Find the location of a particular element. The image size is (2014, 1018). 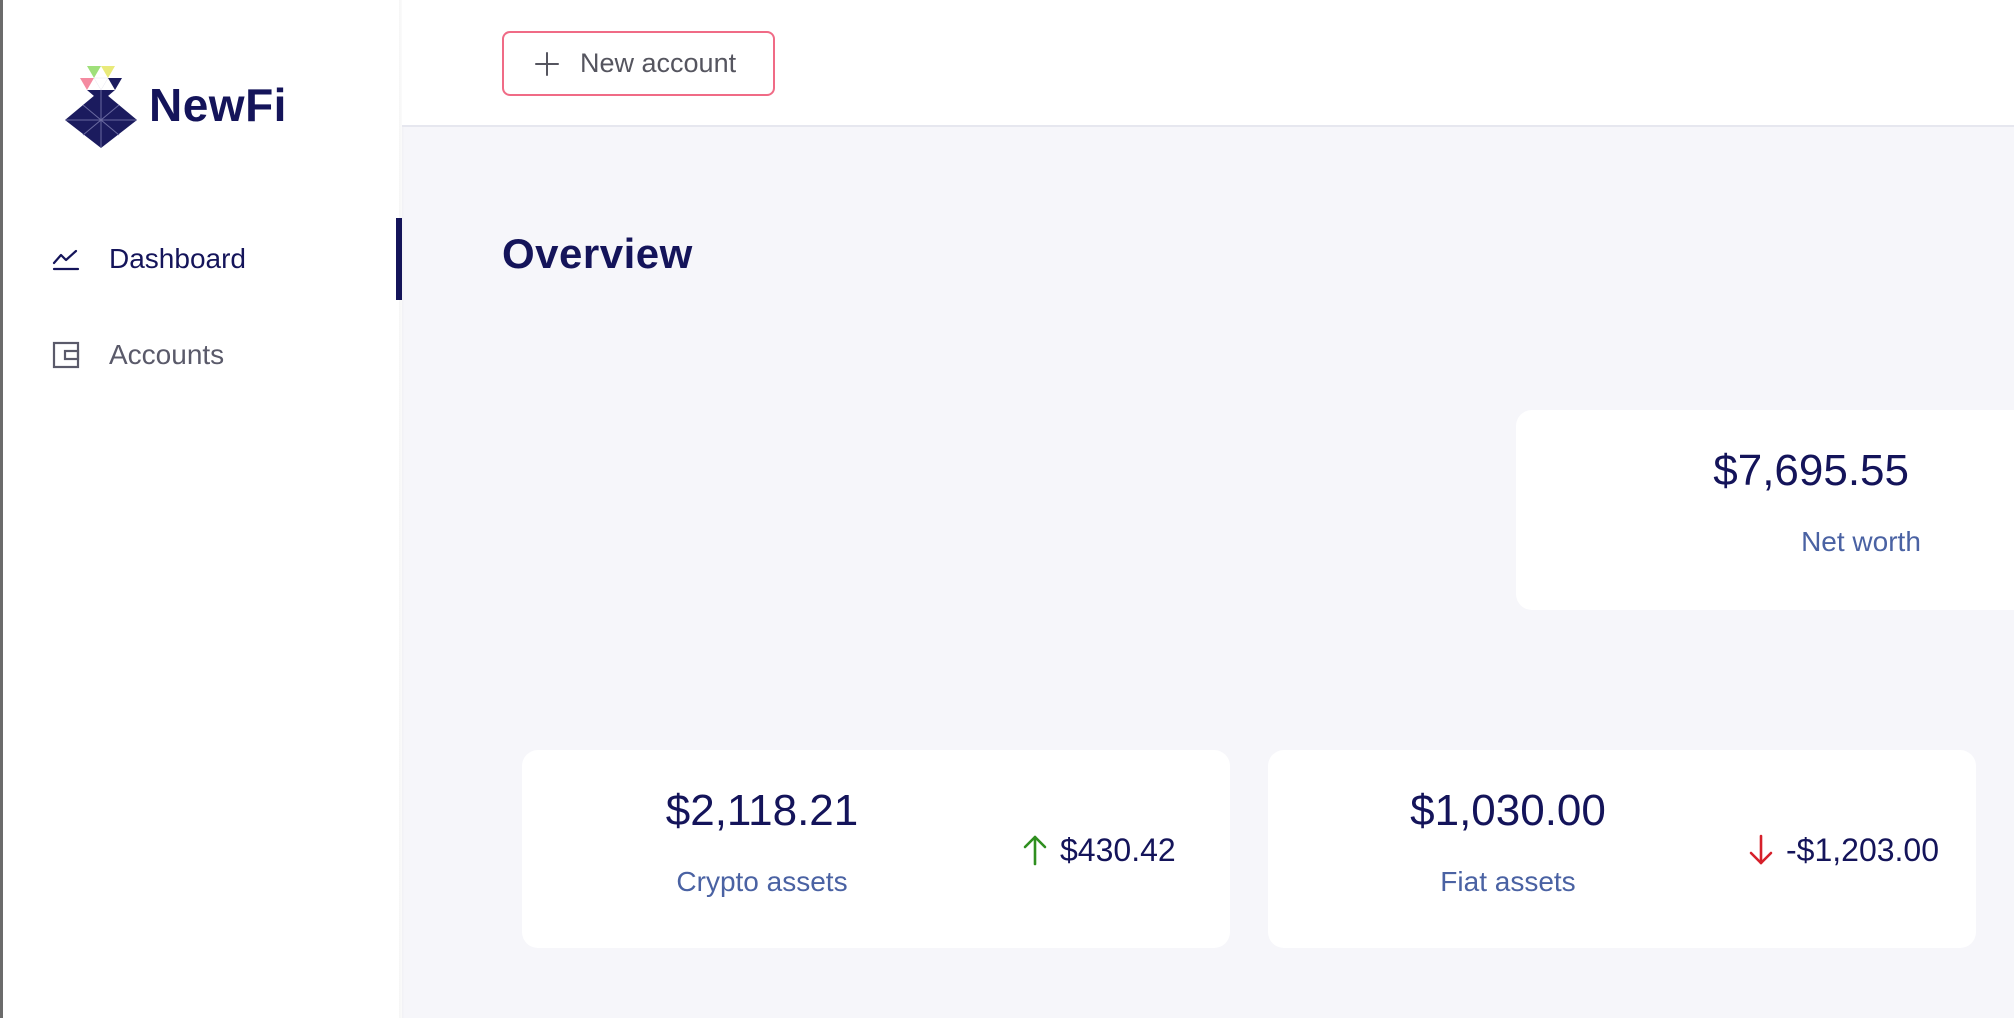

arrow-up-icon is located at coordinates (1035, 850).